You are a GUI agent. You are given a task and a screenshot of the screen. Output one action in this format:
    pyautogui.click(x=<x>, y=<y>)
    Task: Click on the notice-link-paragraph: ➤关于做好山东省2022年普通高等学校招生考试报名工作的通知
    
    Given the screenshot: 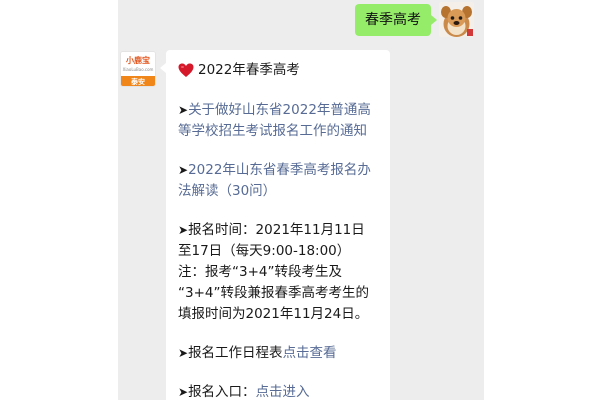 What is the action you would take?
    pyautogui.click(x=278, y=121)
    